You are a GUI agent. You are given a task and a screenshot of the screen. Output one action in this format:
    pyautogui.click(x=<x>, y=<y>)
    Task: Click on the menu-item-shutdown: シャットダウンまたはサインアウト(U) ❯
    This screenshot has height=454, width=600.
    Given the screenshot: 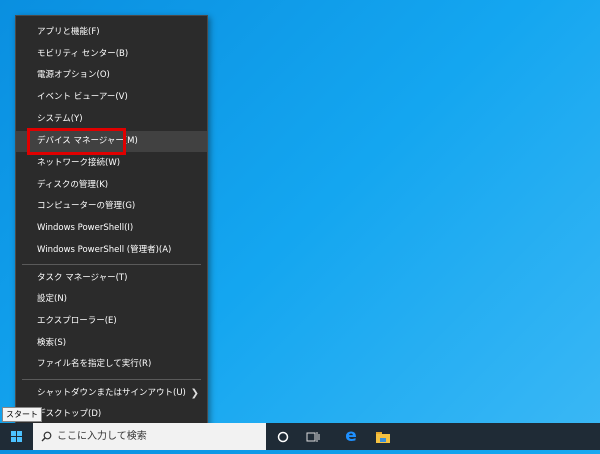 What is the action you would take?
    pyautogui.click(x=111, y=393)
    